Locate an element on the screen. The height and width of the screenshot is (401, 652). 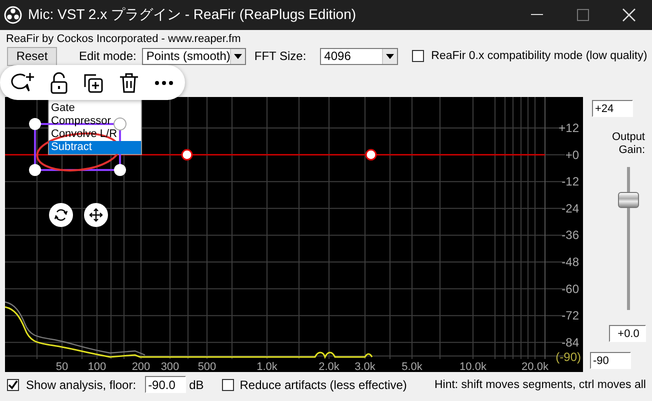
window-title: Mic: VST 2.x プラグイン - ReaFir (ReaPlugs Edition) is located at coordinates (193, 15).